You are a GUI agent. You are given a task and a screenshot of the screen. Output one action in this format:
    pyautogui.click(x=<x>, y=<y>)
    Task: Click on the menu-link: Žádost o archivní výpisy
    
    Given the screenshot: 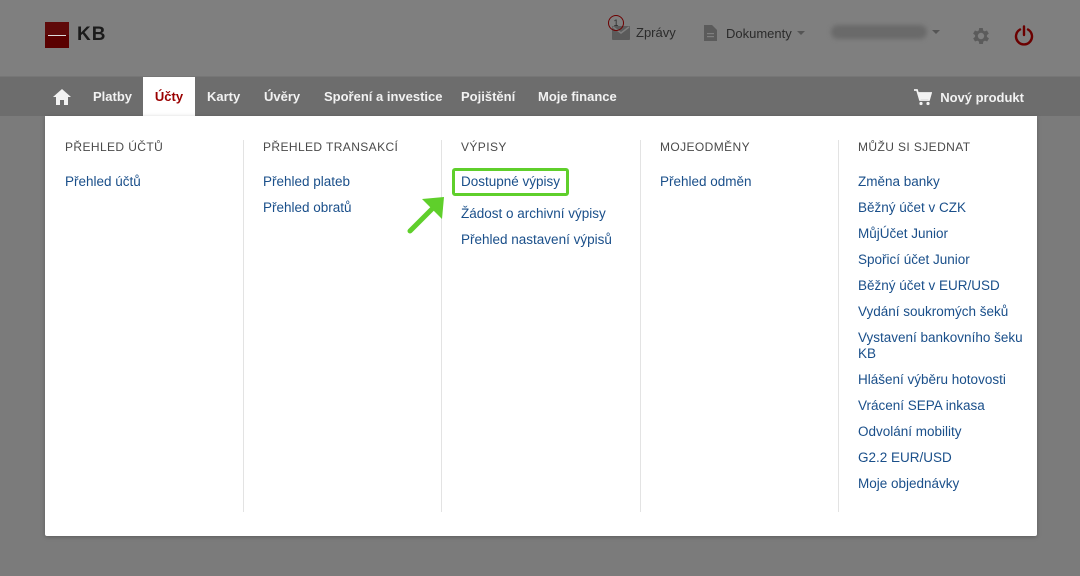 What is the action you would take?
    pyautogui.click(x=536, y=214)
    